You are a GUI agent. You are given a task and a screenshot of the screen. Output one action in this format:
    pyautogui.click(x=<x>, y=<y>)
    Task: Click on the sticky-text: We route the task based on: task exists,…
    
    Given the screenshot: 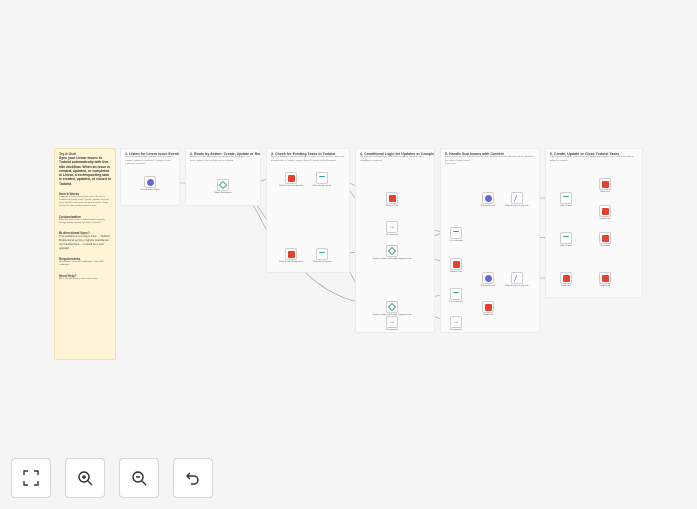 What is the action you would take?
    pyautogui.click(x=392, y=159)
    